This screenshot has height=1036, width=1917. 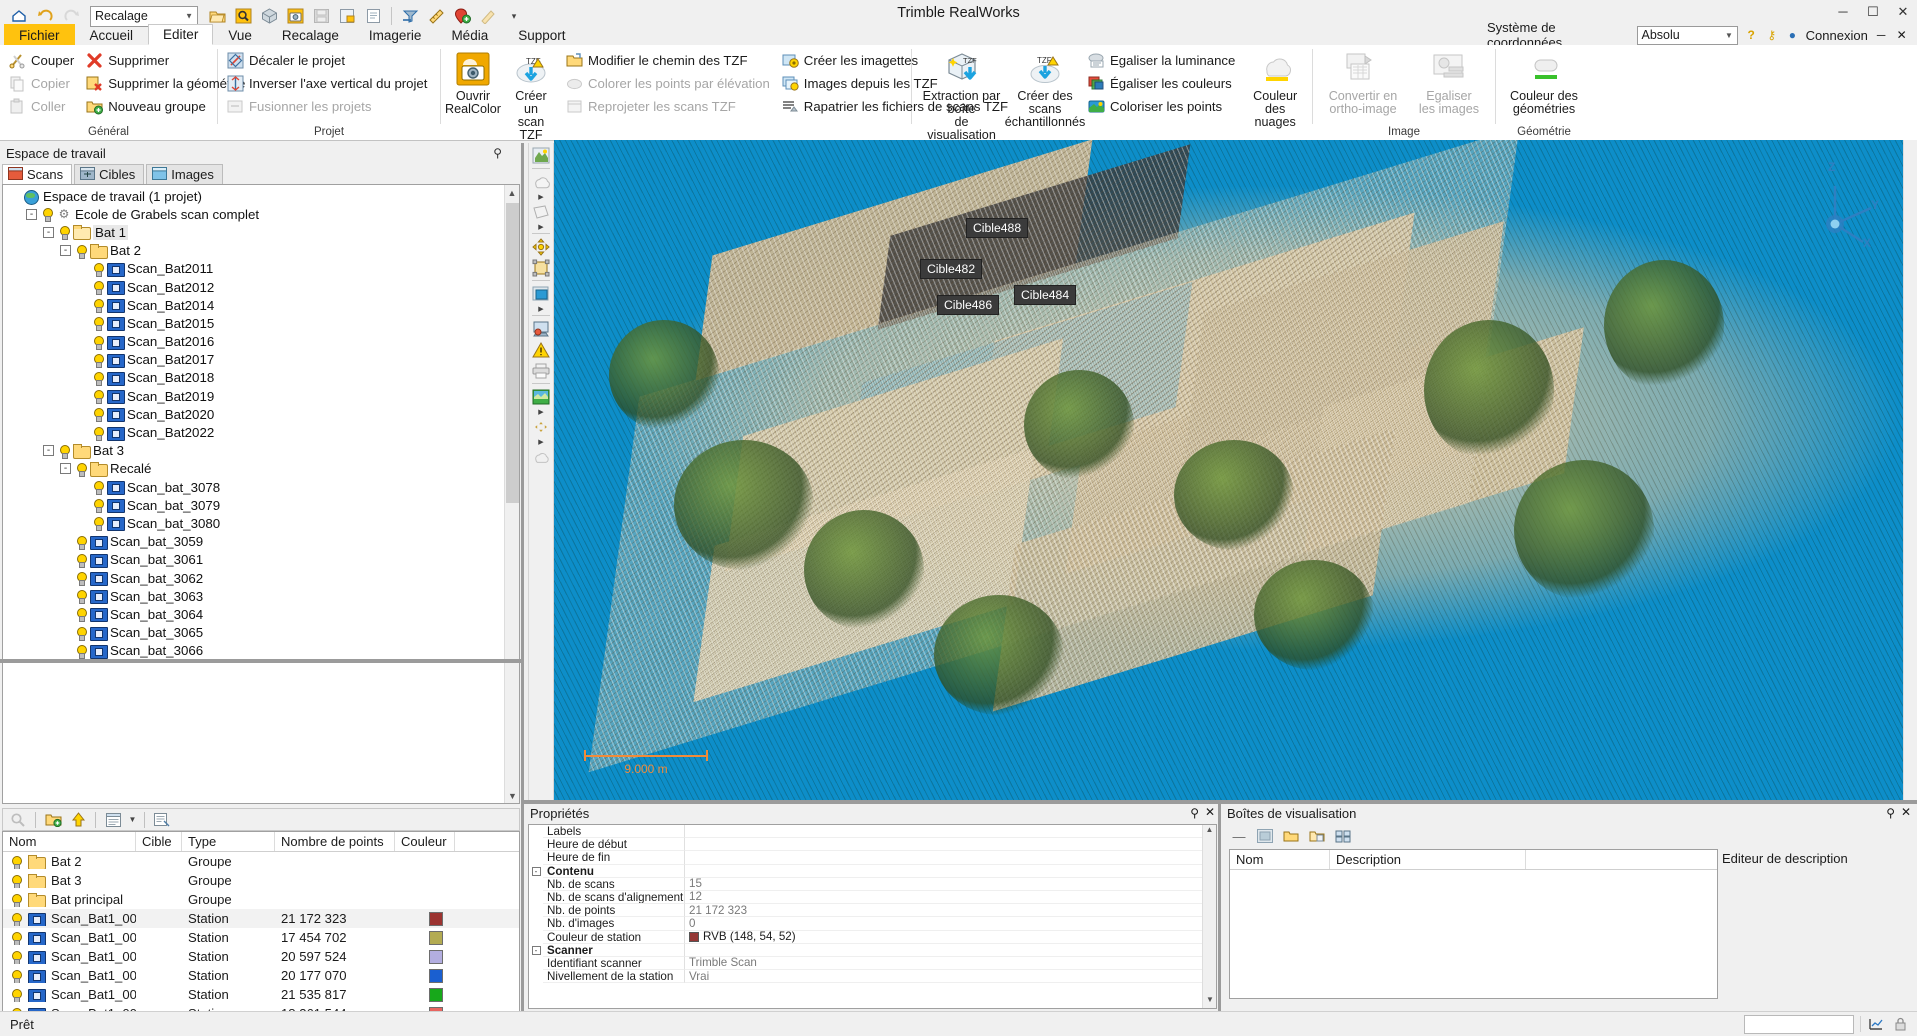 I want to click on box-settings-icon, so click(x=1343, y=836).